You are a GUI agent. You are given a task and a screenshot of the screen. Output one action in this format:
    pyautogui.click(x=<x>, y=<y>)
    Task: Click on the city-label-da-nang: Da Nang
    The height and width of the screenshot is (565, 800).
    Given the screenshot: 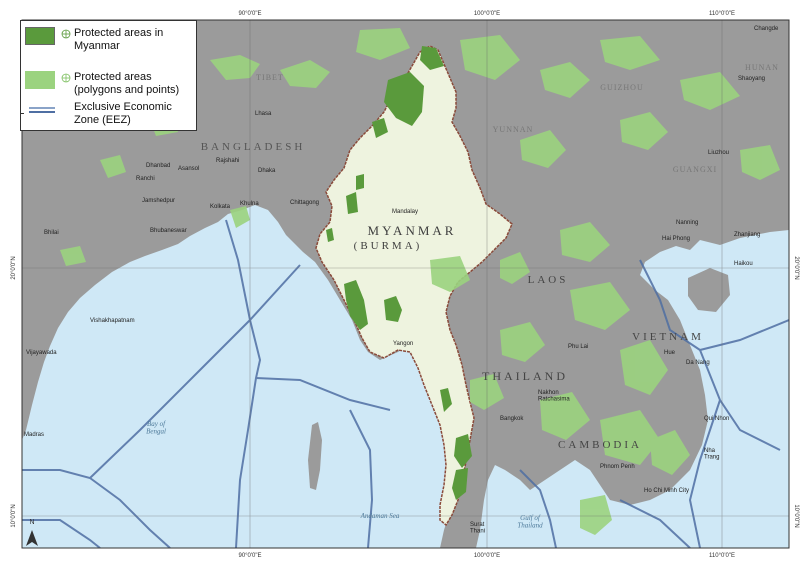 What is the action you would take?
    pyautogui.click(x=698, y=363)
    